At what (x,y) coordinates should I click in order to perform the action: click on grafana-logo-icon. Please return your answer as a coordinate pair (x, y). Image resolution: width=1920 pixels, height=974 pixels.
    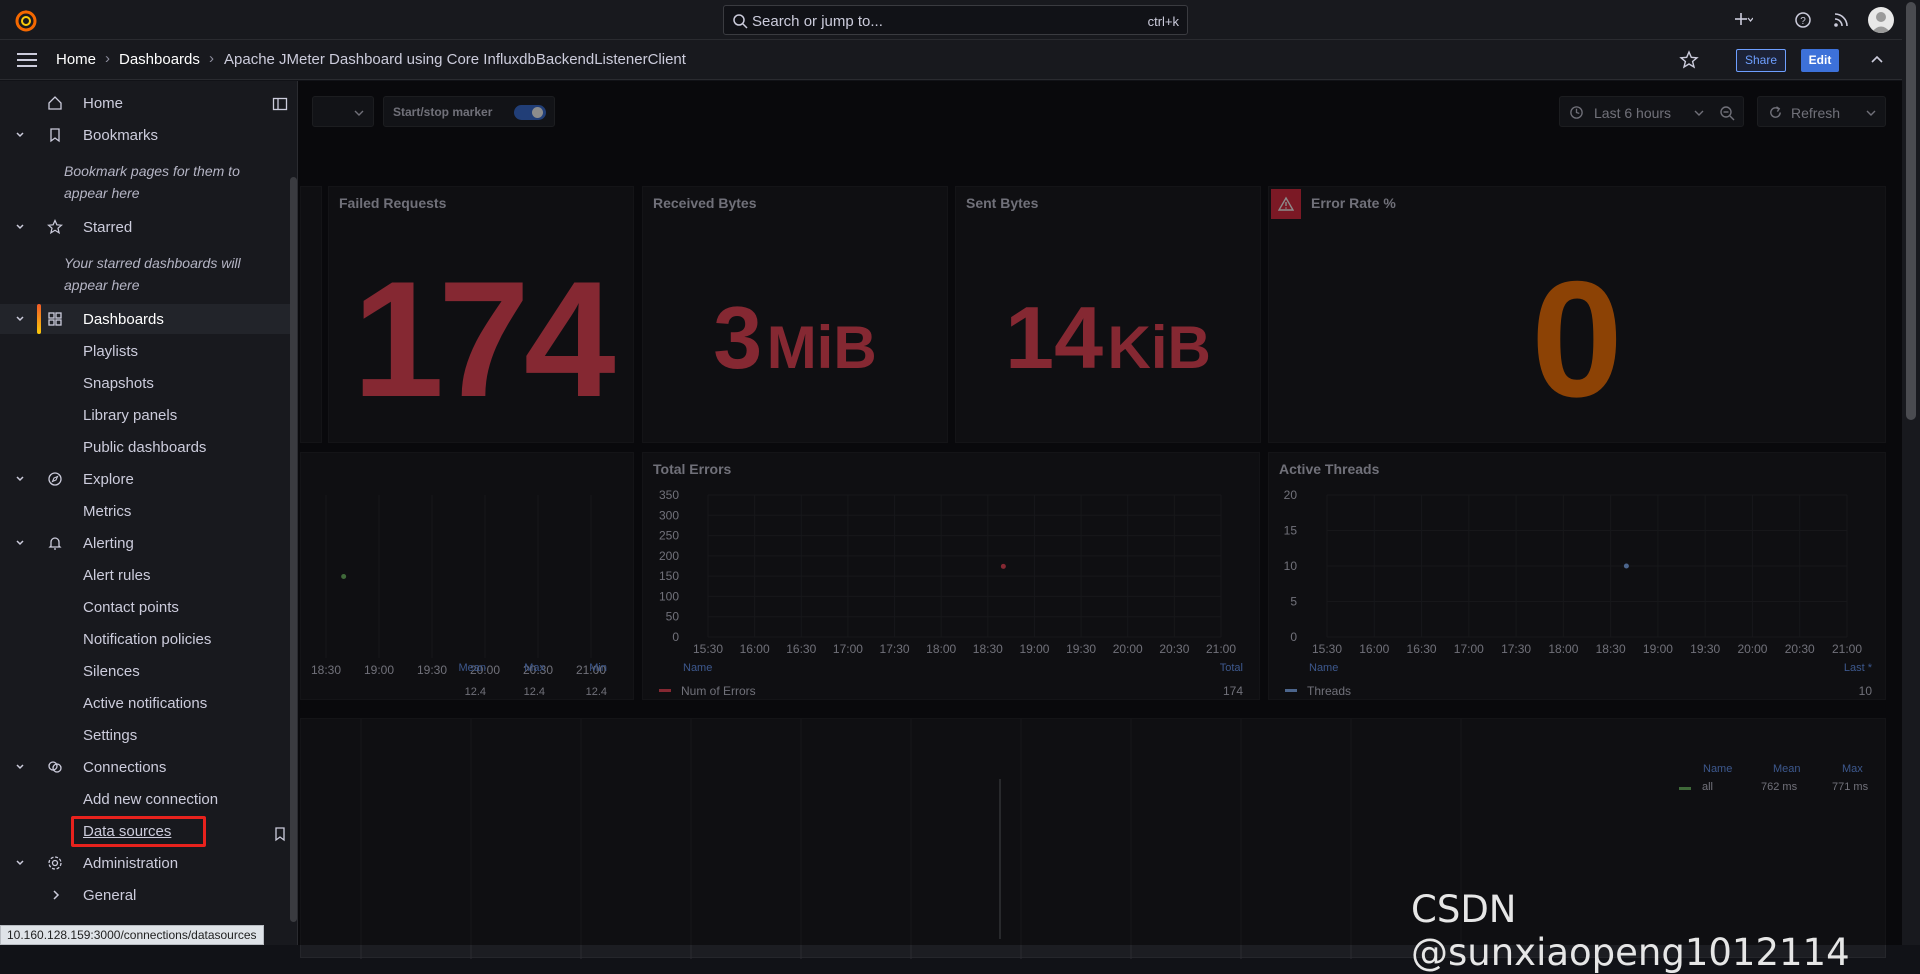
    Looking at the image, I should click on (26, 20).